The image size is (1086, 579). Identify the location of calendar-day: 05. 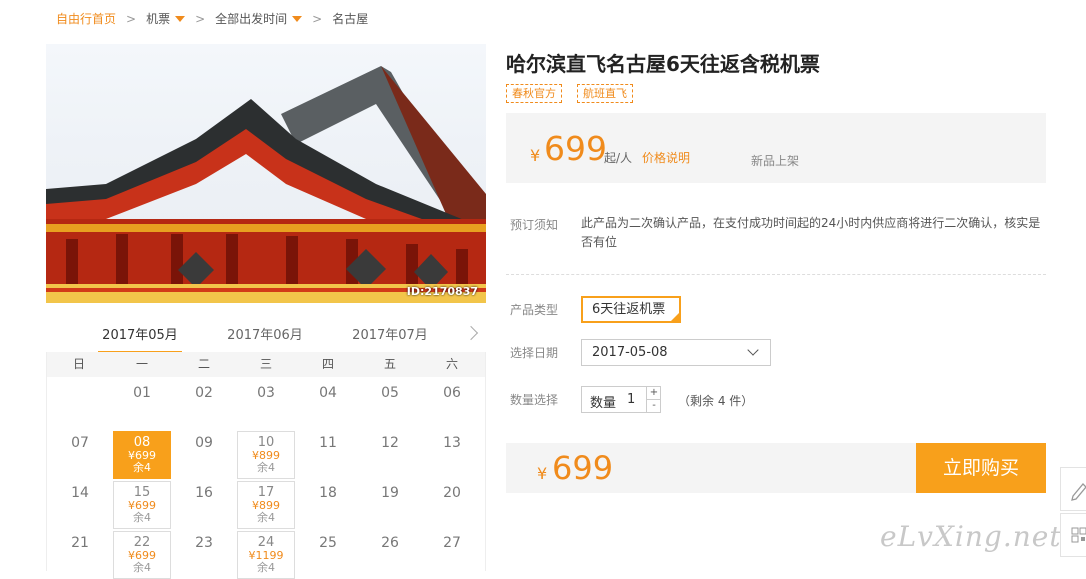
(390, 393).